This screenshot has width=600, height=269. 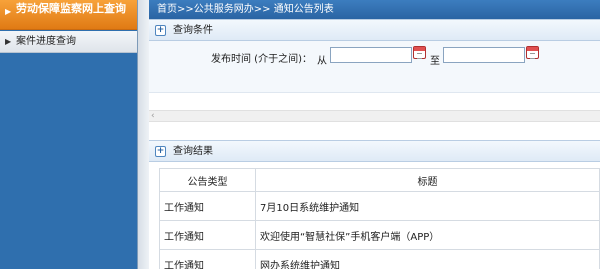 What do you see at coordinates (484, 55) in the screenshot?
I see `date-to-input` at bounding box center [484, 55].